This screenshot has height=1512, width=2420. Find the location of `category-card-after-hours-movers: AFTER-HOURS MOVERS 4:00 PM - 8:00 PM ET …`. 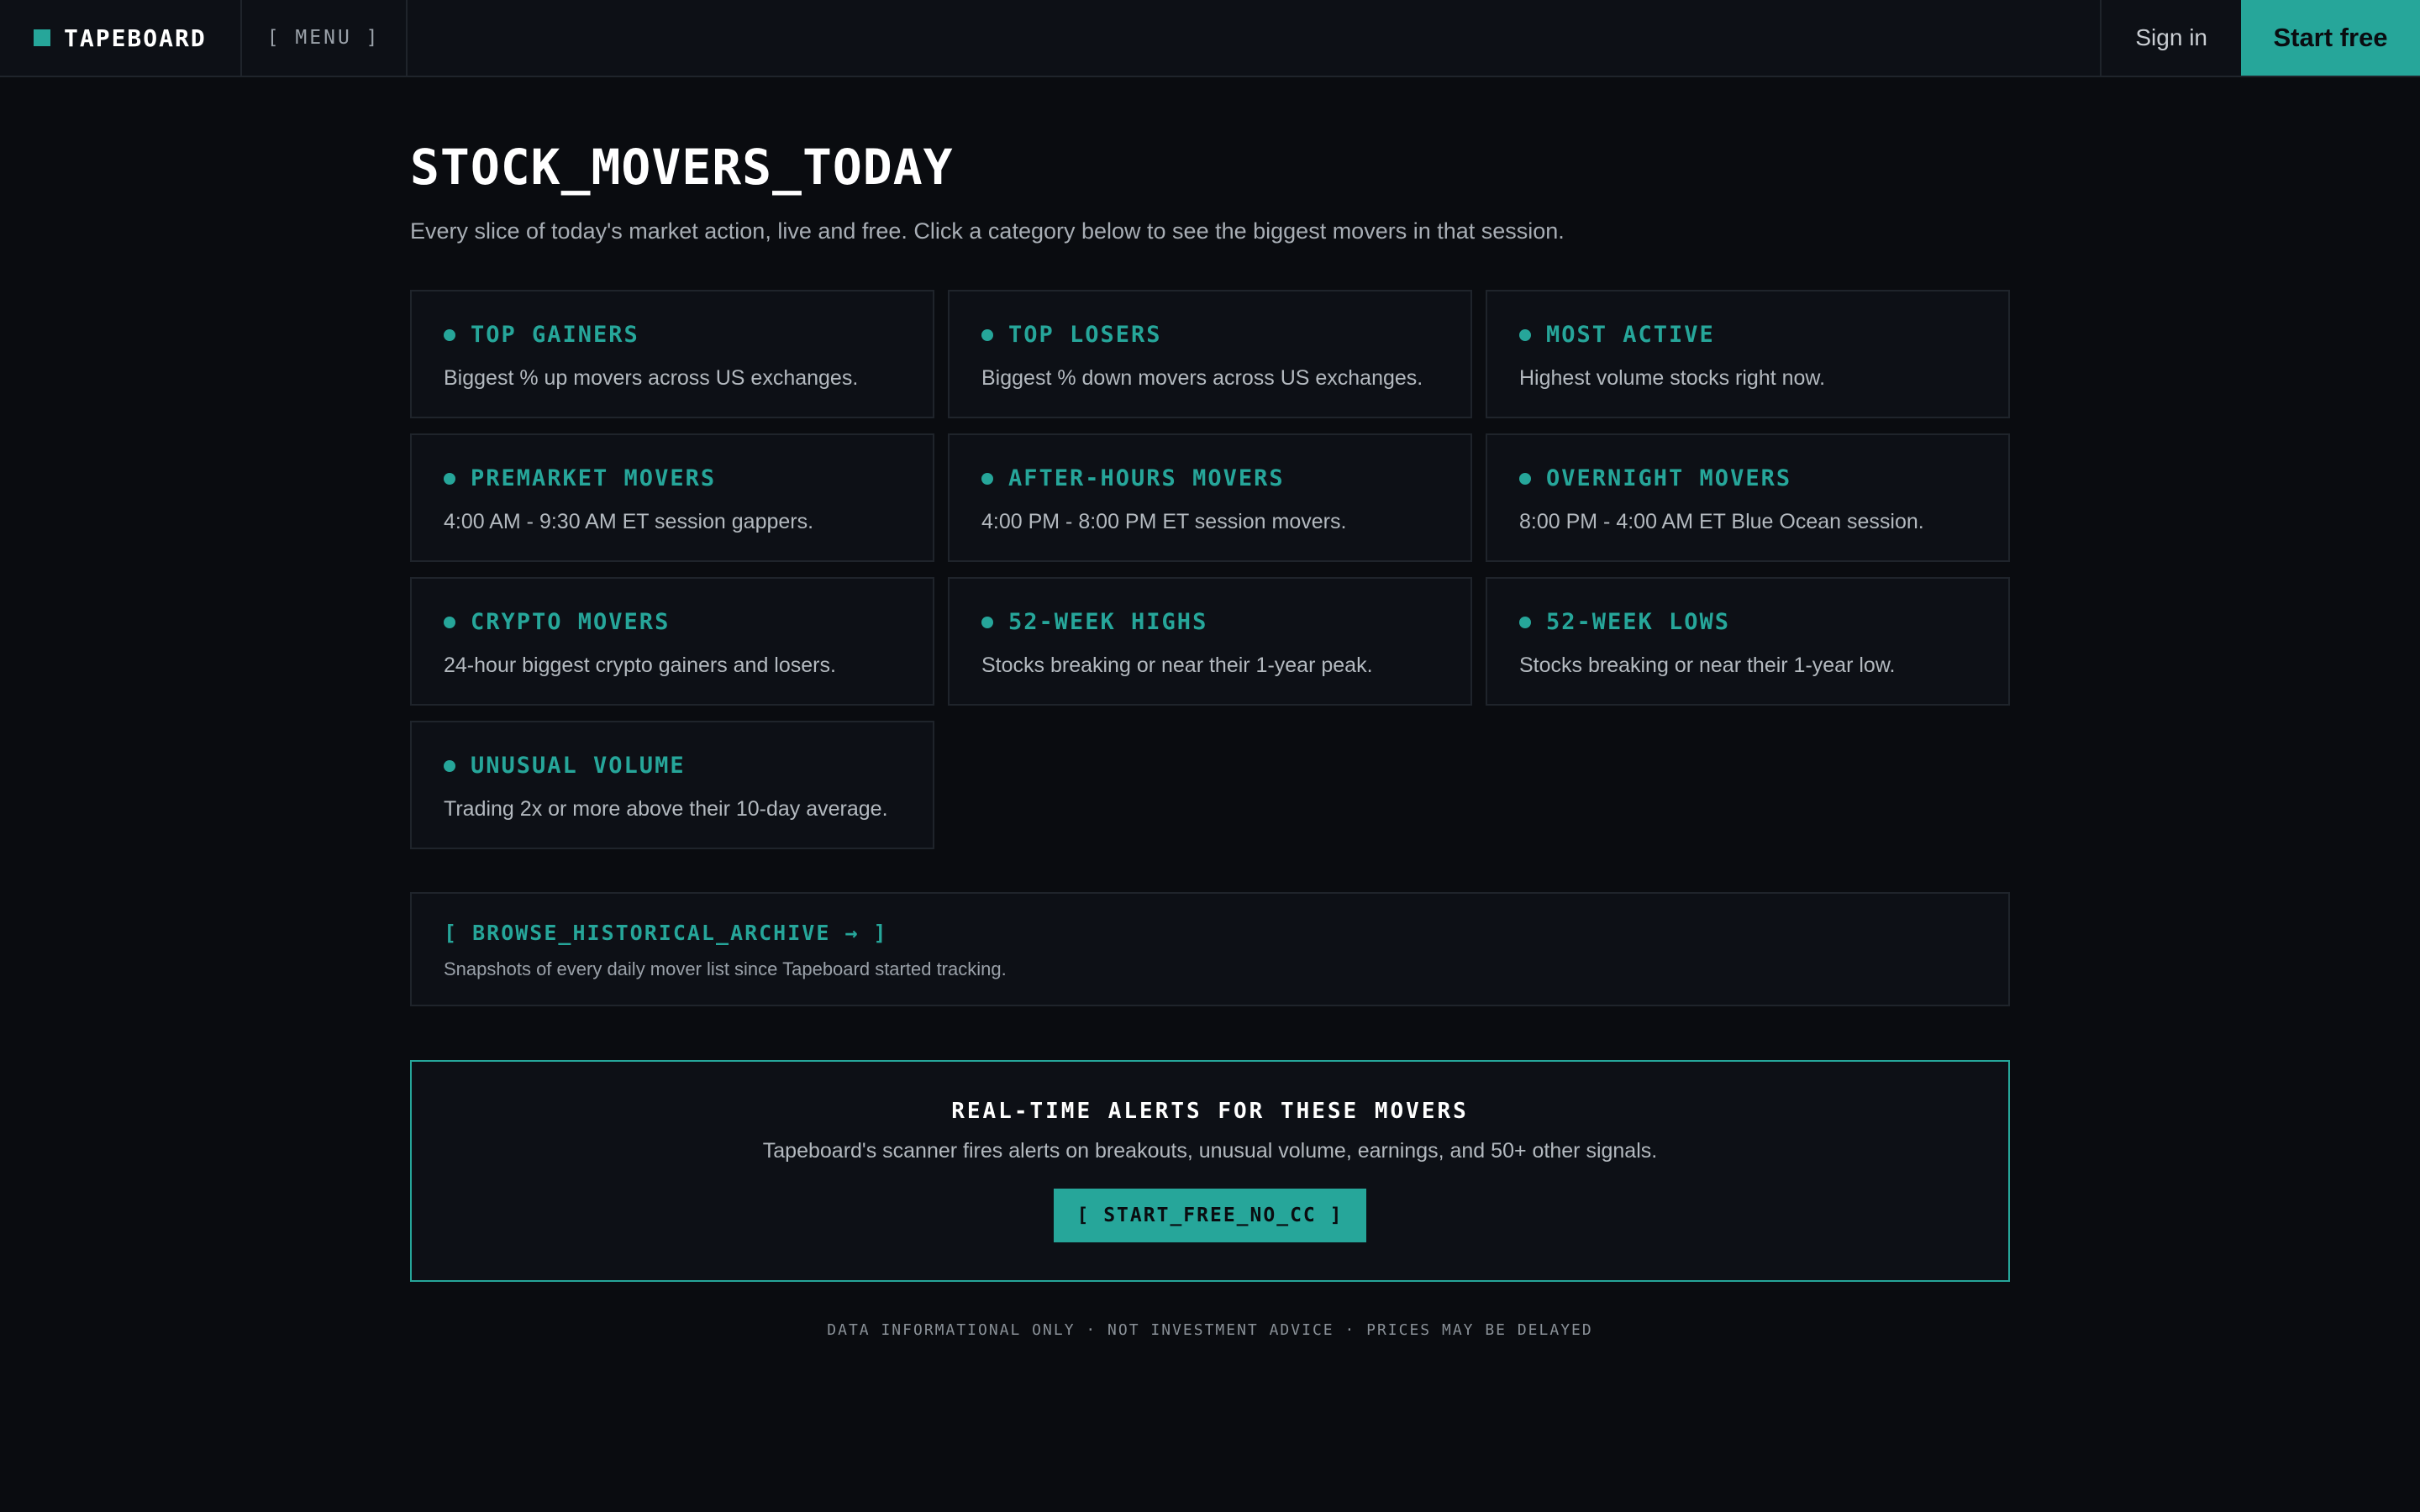

category-card-after-hours-movers: AFTER-HOURS MOVERS 4:00 PM - 8:00 PM ET … is located at coordinates (1210, 497).